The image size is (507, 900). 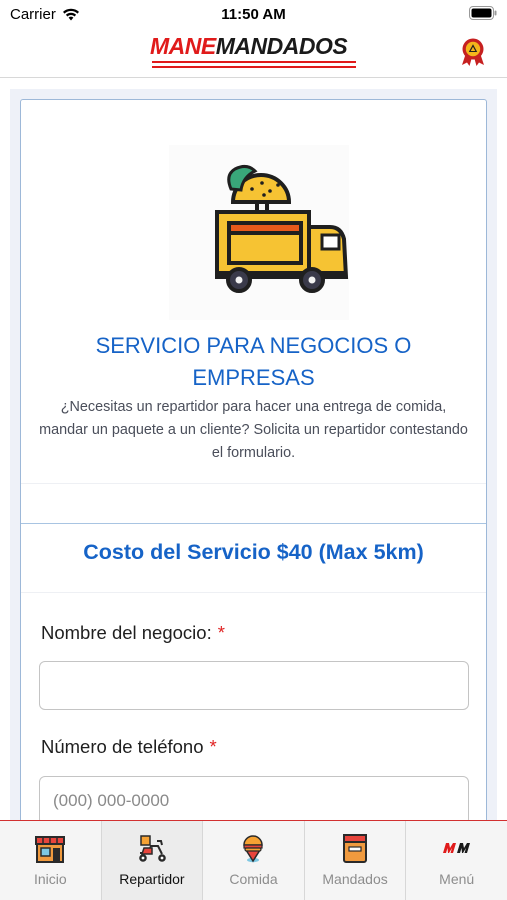 I want to click on service-title: SERVICIO PARA NEGOCIOS O EMPRESAS, so click(x=253, y=361).